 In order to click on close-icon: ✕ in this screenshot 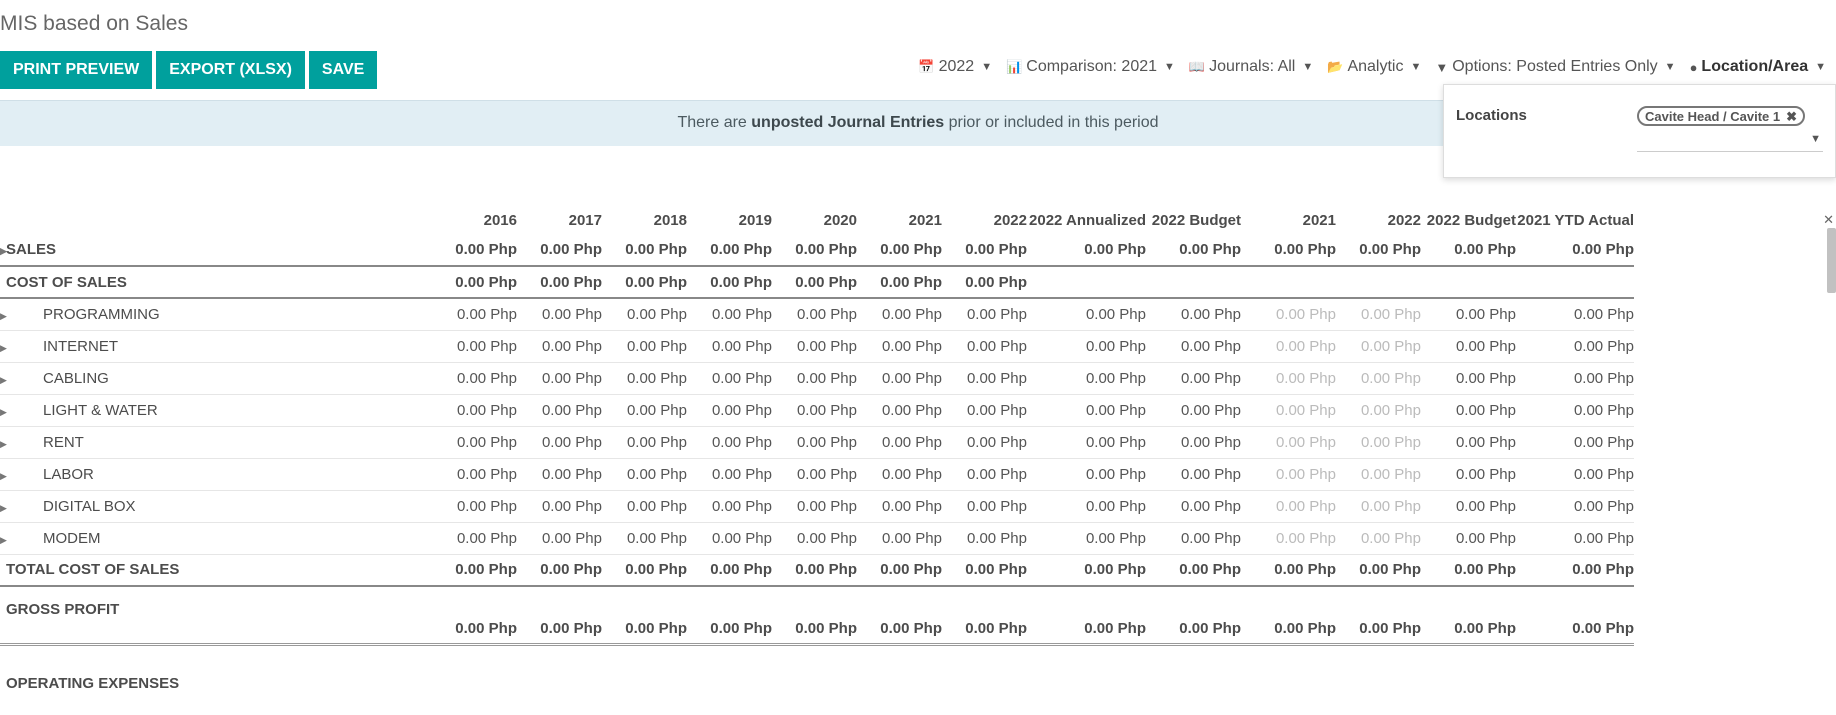, I will do `click(1828, 220)`.